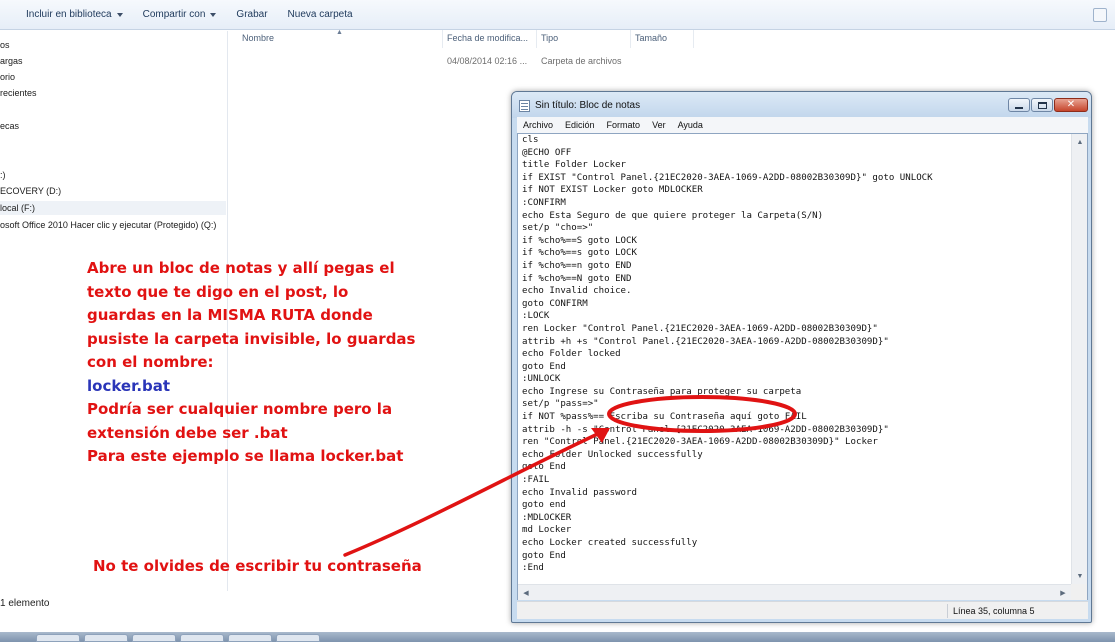 The height and width of the screenshot is (642, 1115). I want to click on burn-button: Grabar, so click(251, 15).